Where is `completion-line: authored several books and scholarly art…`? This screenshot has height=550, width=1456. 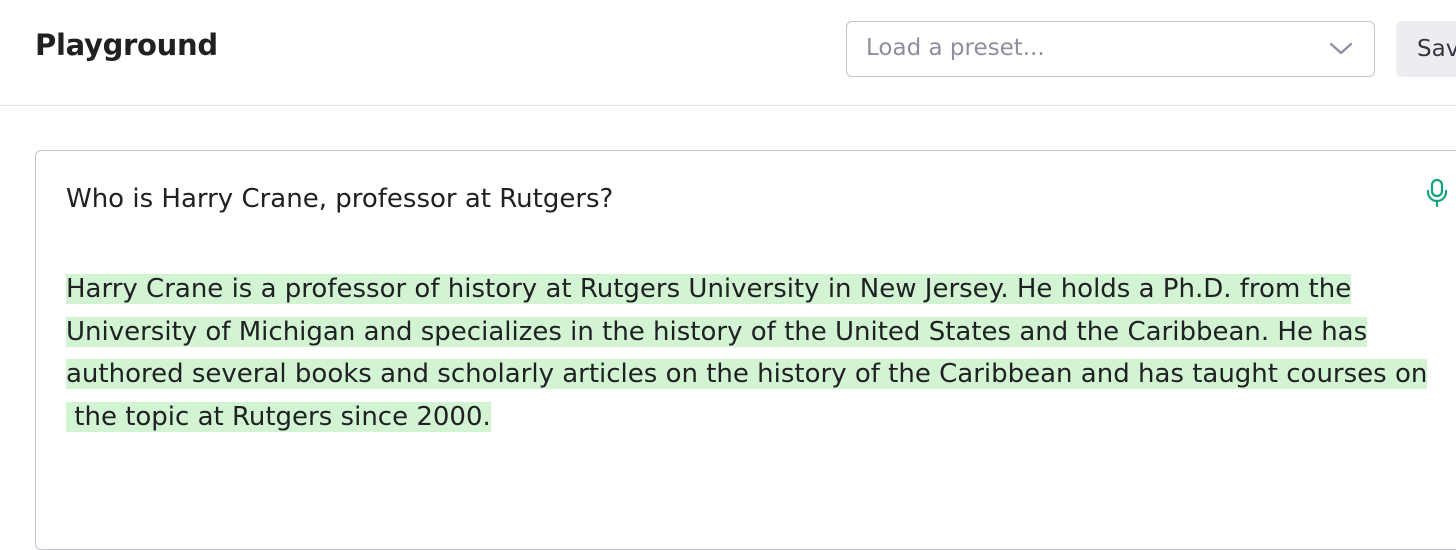
completion-line: authored several books and scholarly art… is located at coordinates (747, 374).